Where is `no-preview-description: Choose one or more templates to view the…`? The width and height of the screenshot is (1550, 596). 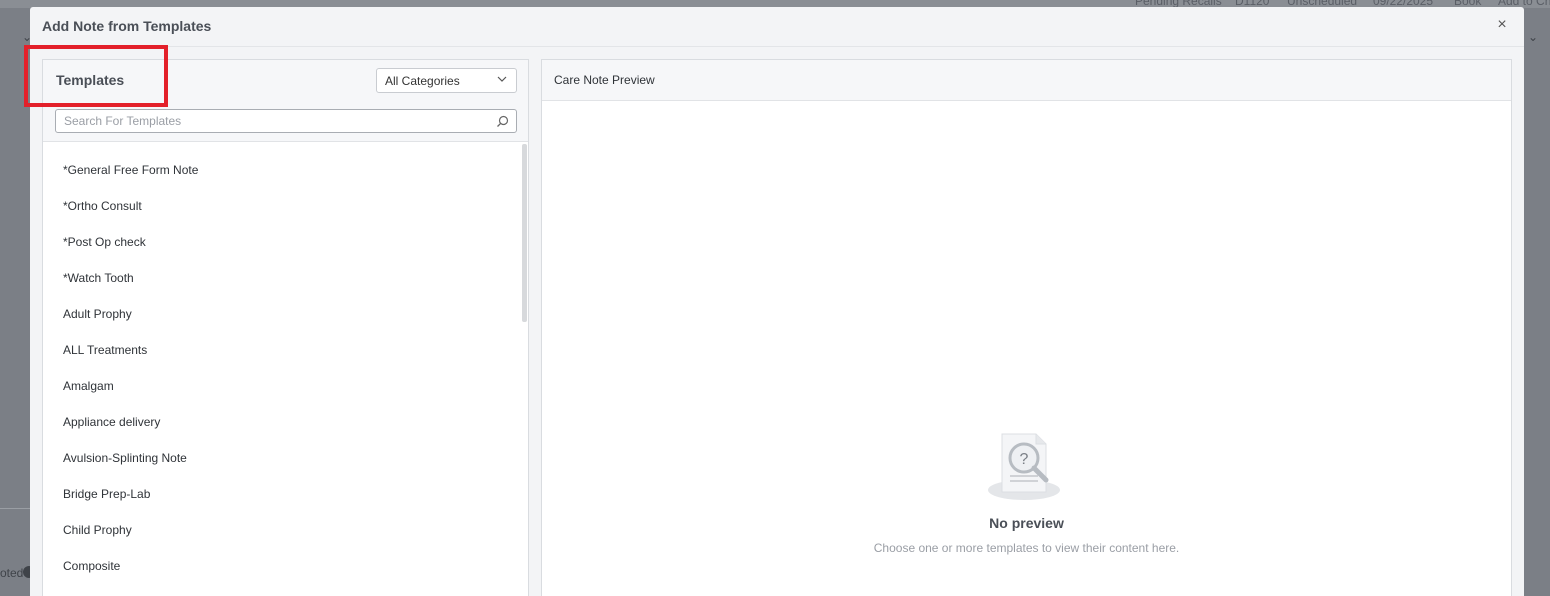
no-preview-description: Choose one or more templates to view the… is located at coordinates (1026, 548).